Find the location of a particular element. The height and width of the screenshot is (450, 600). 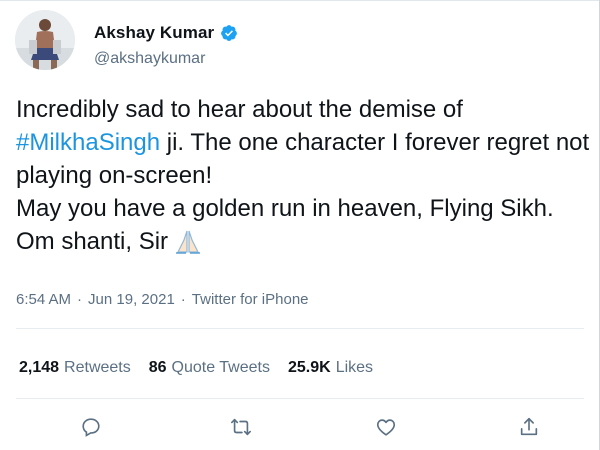

tweet-meta: 6:54 AM · Jun 19, 2021 · Twitter for iPhone is located at coordinates (165, 299).